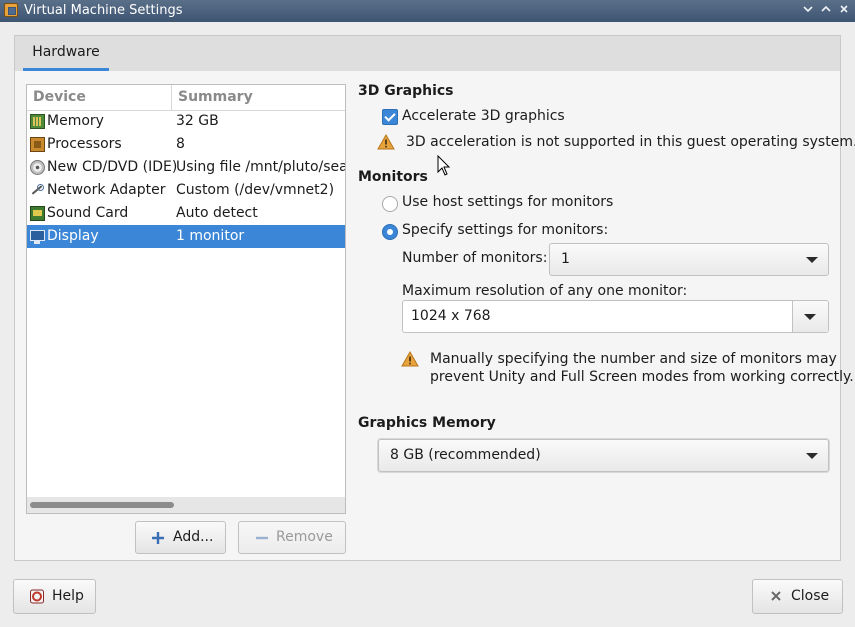  I want to click on minus-icon, so click(262, 543).